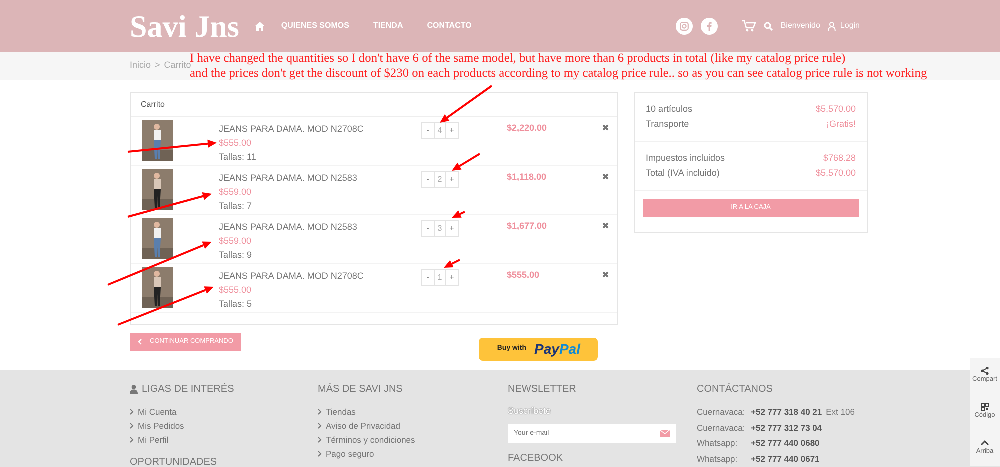  What do you see at coordinates (527, 177) in the screenshot?
I see `line-total: $1,118.00` at bounding box center [527, 177].